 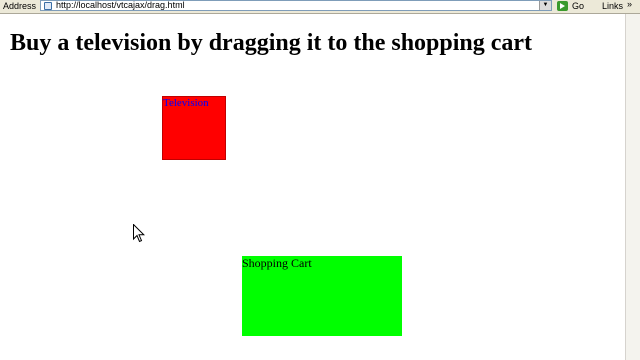 I want to click on page-icon, so click(x=48, y=6).